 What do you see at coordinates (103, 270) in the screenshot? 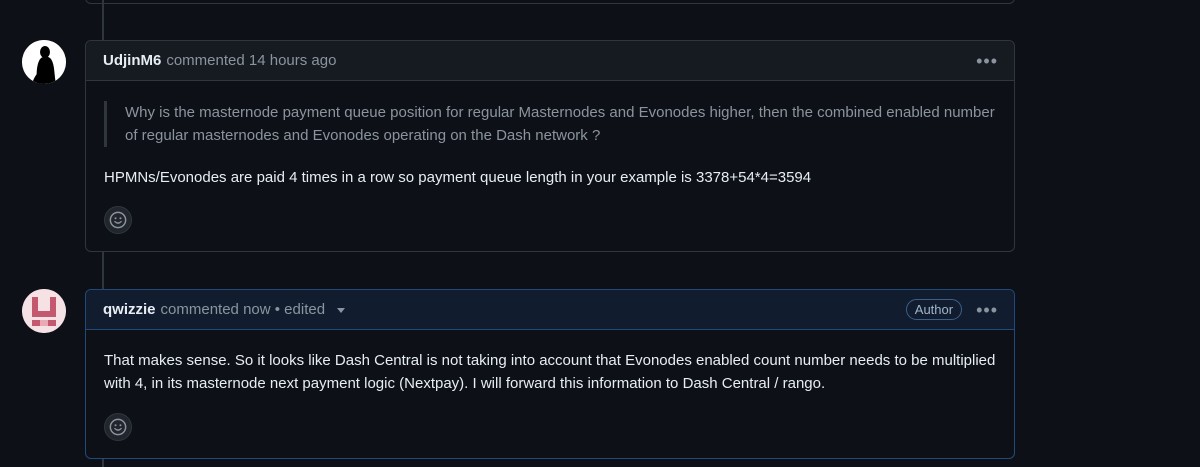
I see `timeline-line-middle` at bounding box center [103, 270].